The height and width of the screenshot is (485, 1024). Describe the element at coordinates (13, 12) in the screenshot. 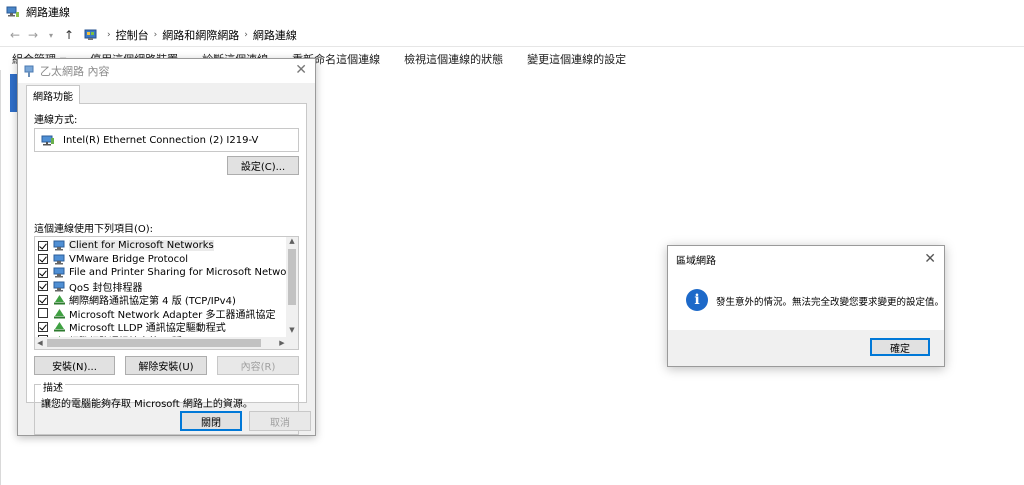

I see `network-connections-icon` at that location.